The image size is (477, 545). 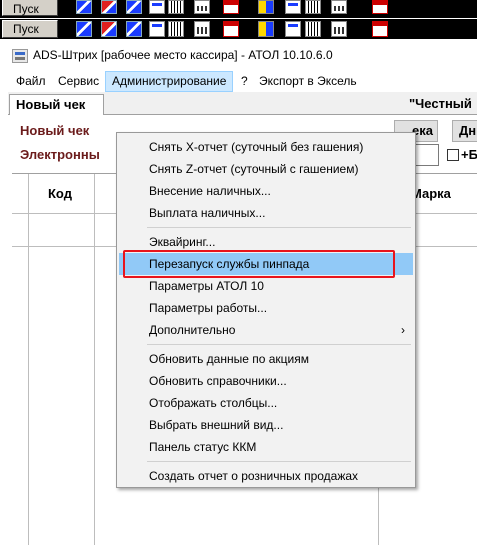 I want to click on menu-item-additional-label: Дополнительно, so click(x=192, y=330).